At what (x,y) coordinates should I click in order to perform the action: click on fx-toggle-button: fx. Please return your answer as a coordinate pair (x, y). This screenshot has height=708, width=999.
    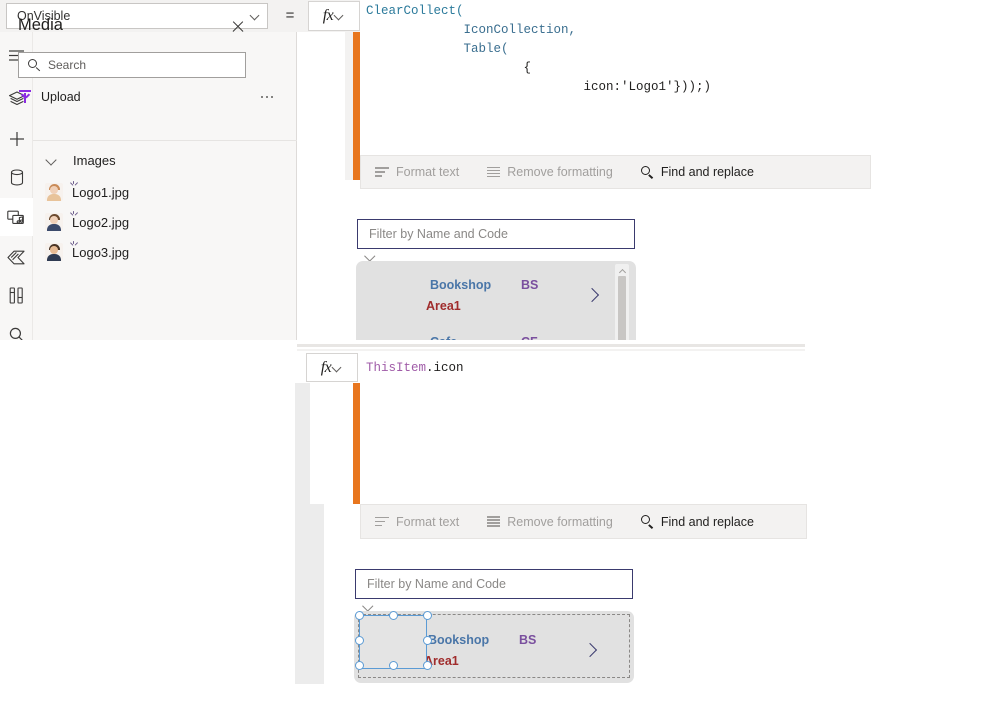
    Looking at the image, I should click on (334, 16).